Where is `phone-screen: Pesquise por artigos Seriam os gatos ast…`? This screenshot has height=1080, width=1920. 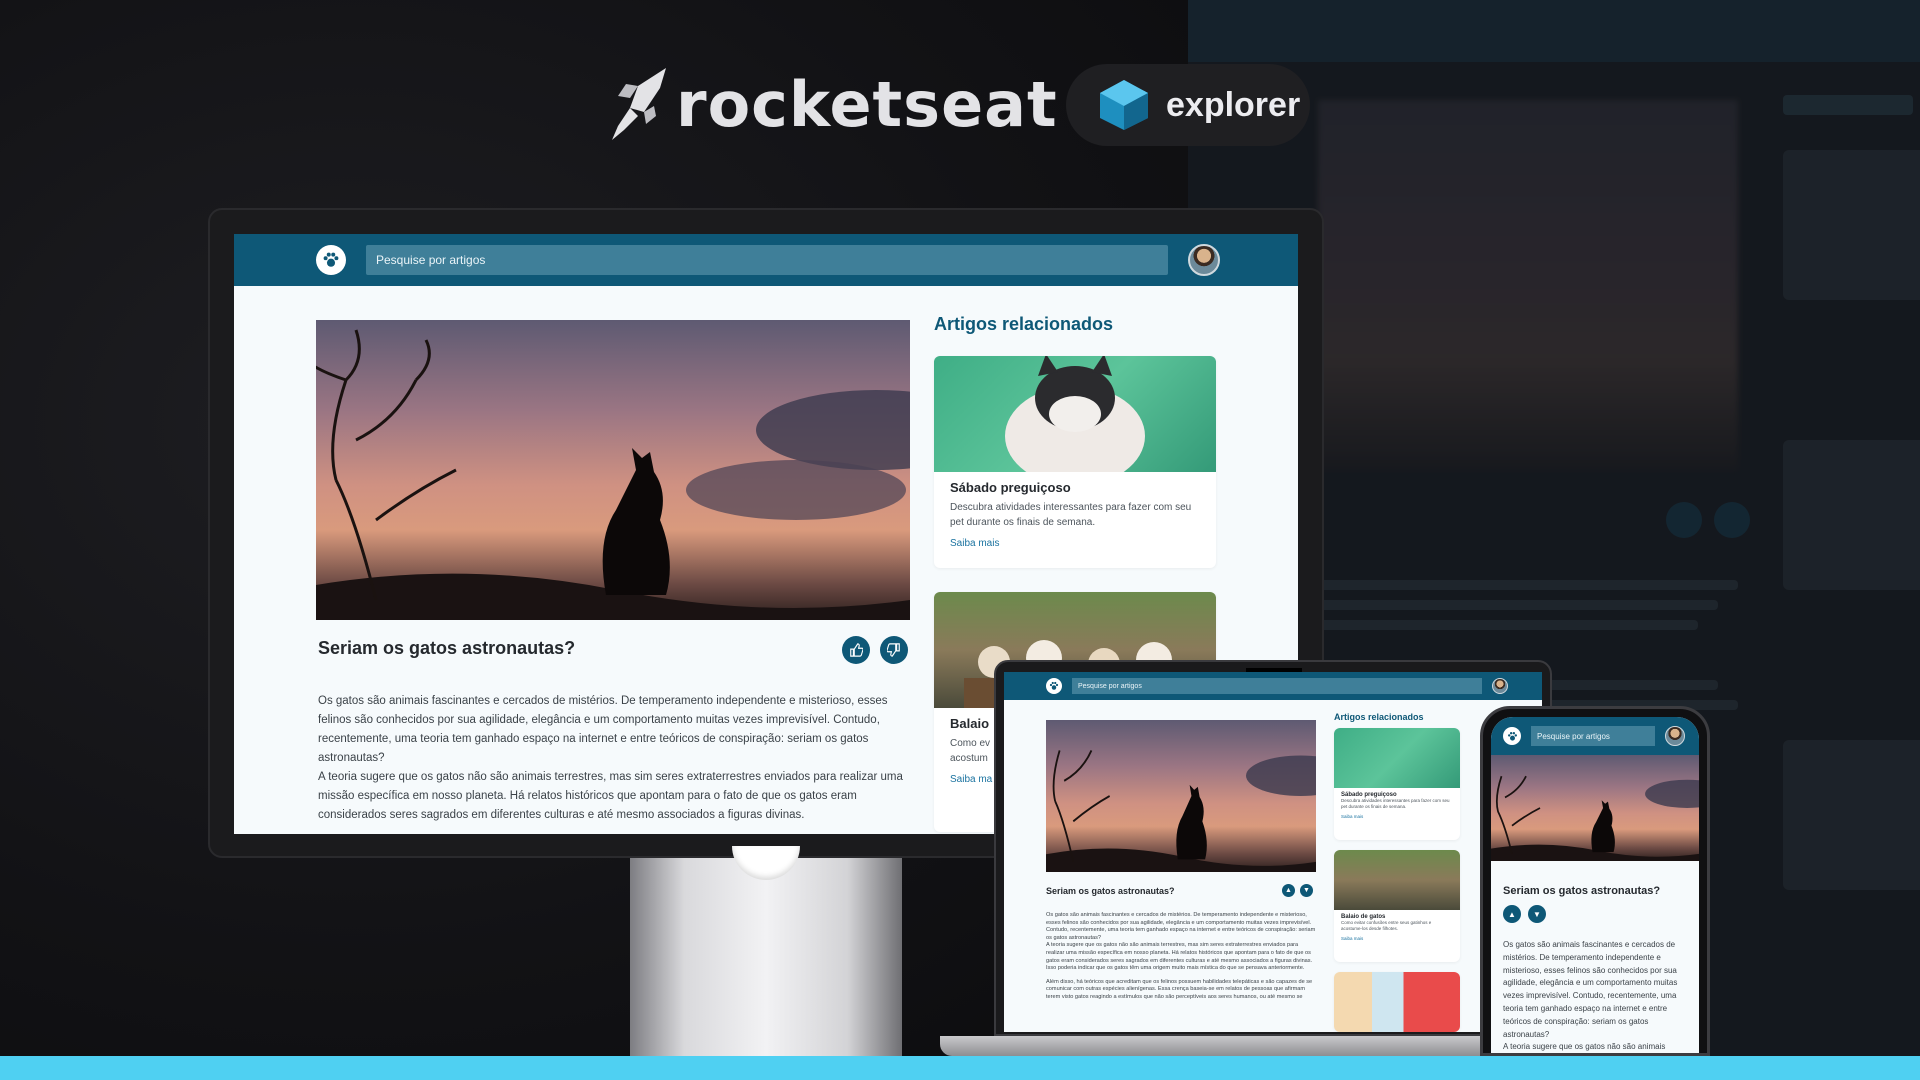 phone-screen: Pesquise por artigos Seriam os gatos ast… is located at coordinates (1595, 885).